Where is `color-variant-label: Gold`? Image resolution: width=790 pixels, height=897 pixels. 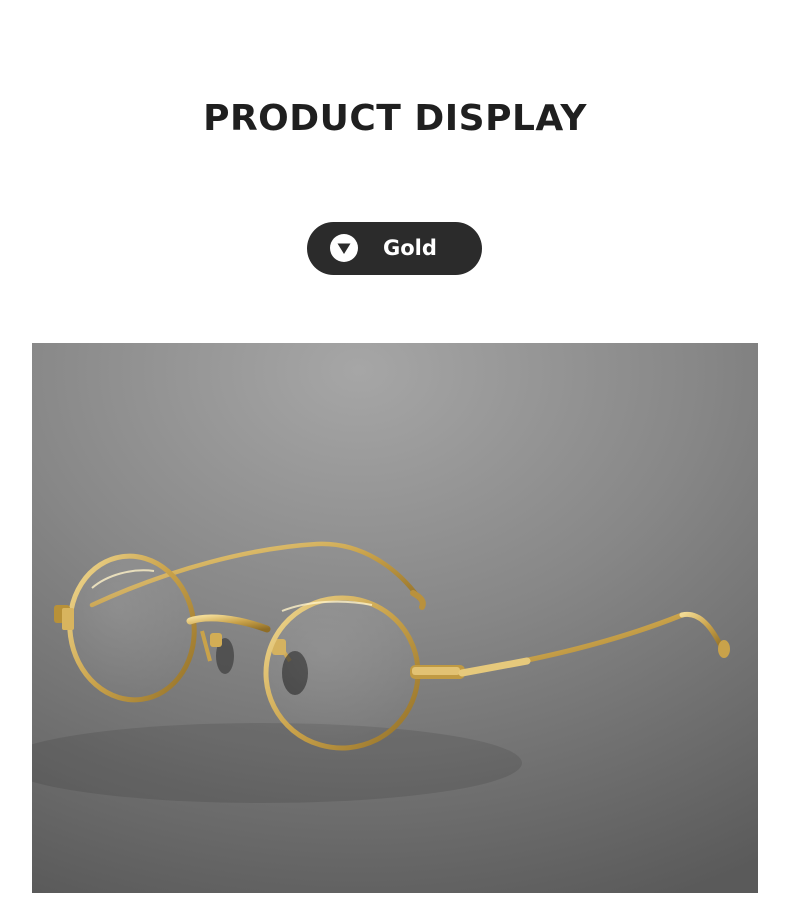
color-variant-label: Gold is located at coordinates (410, 248).